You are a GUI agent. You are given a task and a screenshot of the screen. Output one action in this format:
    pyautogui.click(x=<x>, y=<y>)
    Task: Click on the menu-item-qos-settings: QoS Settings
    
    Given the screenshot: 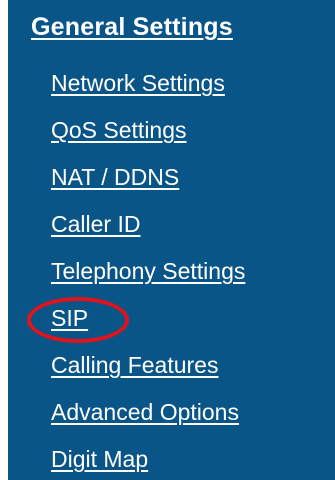 What is the action you would take?
    pyautogui.click(x=119, y=130)
    